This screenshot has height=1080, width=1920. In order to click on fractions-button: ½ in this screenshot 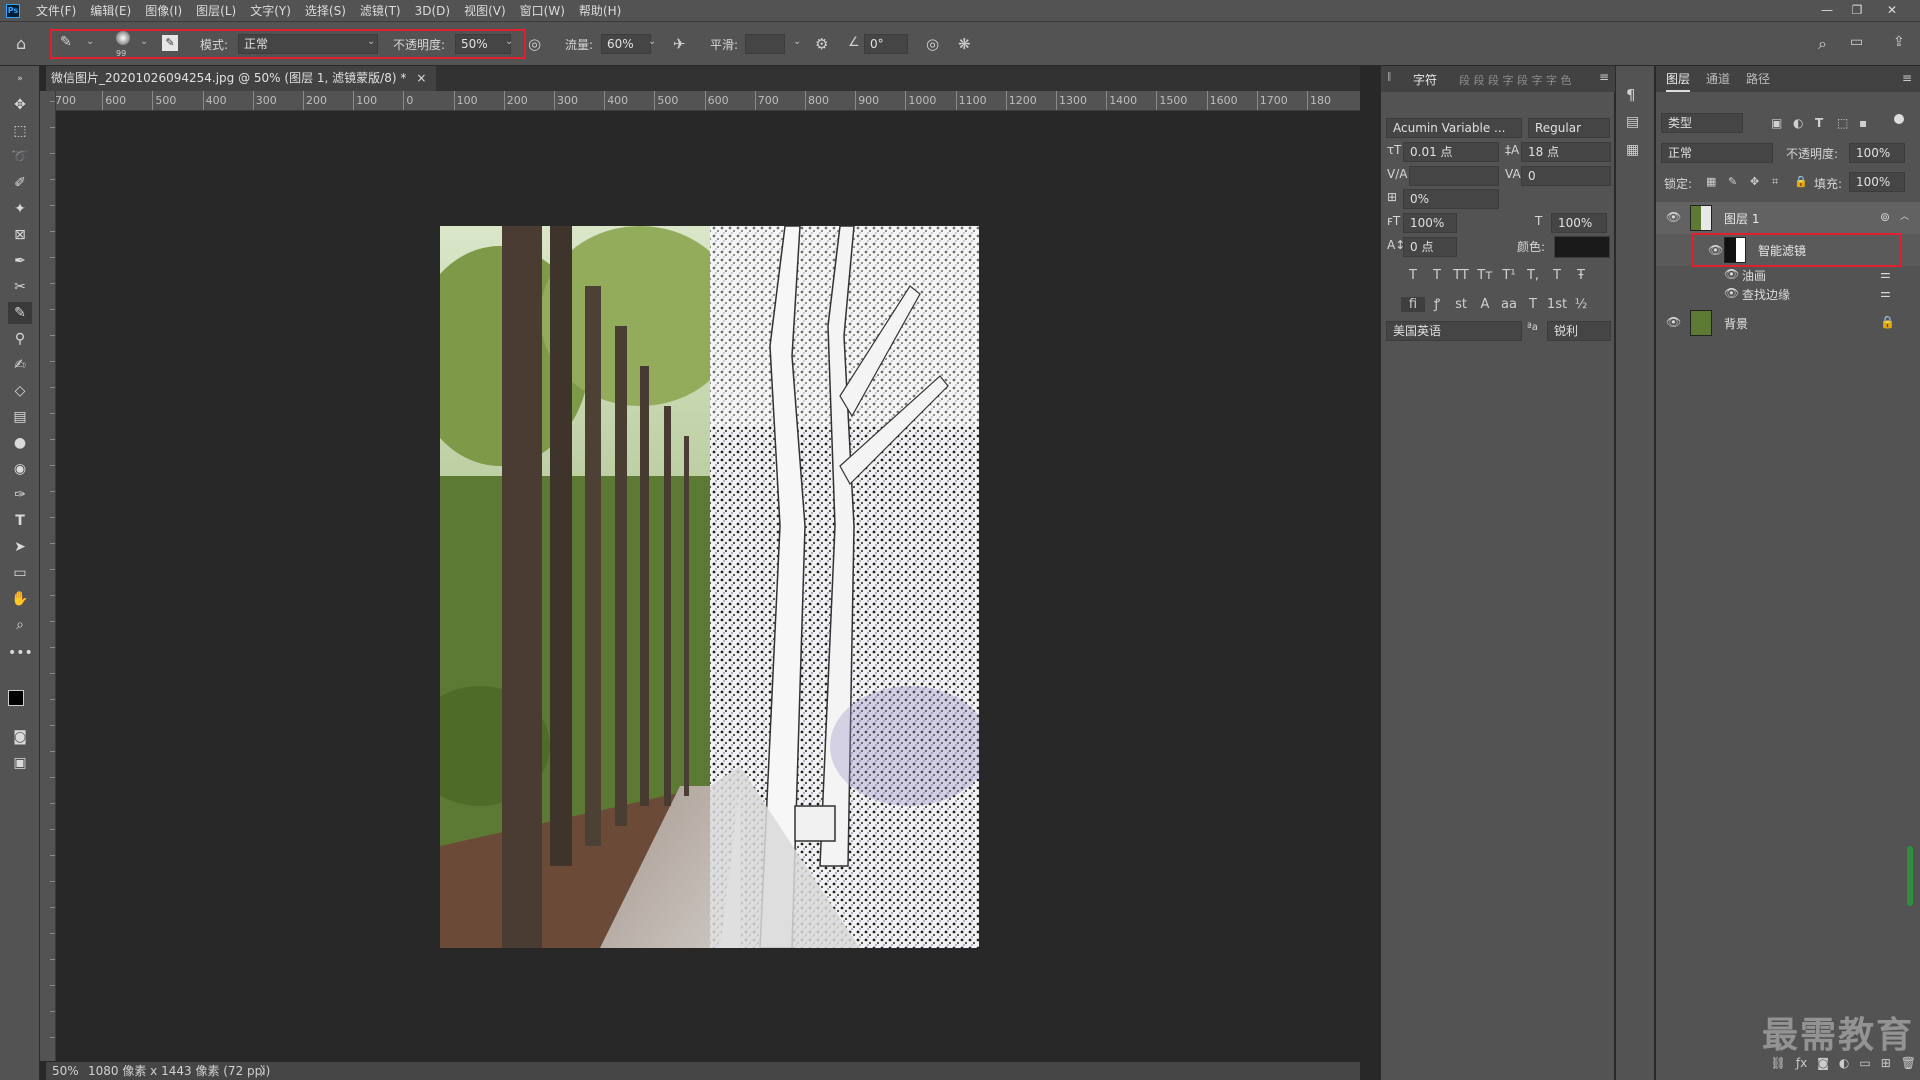, I will do `click(1581, 304)`.